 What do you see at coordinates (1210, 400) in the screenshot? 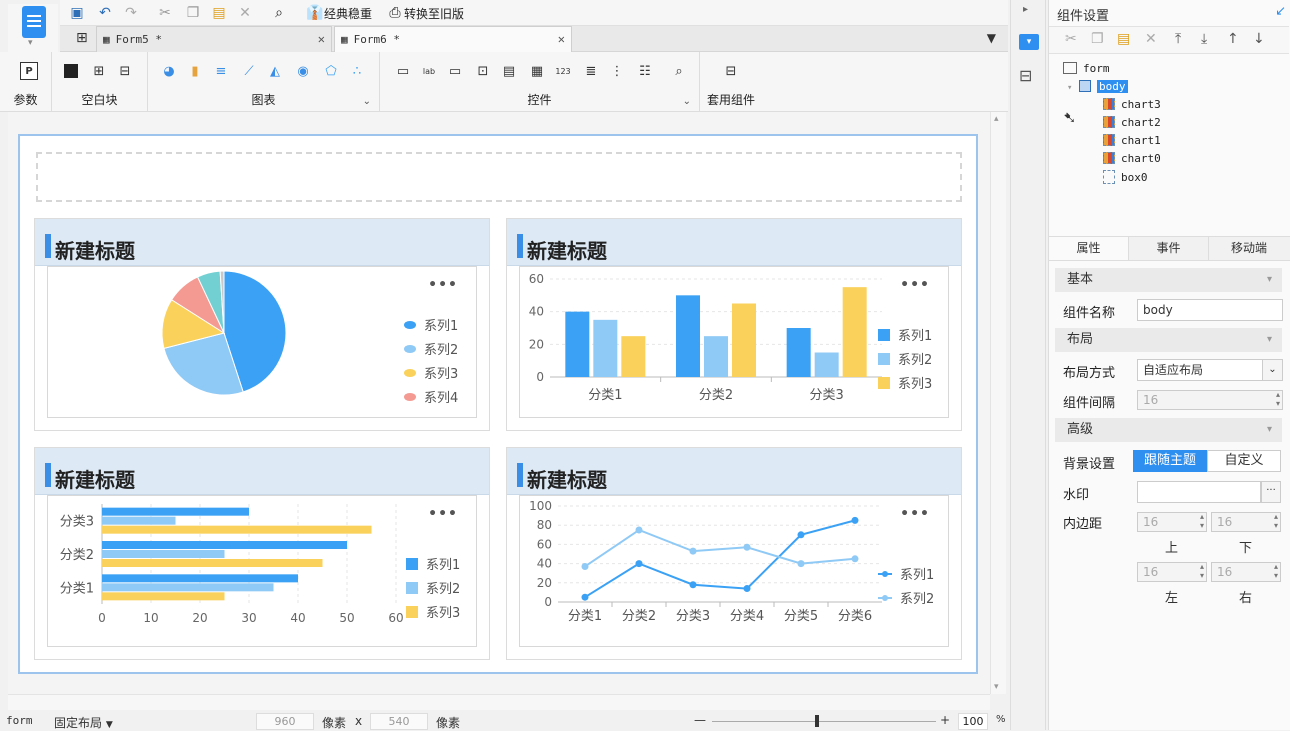
I see `gap-input: 16` at bounding box center [1210, 400].